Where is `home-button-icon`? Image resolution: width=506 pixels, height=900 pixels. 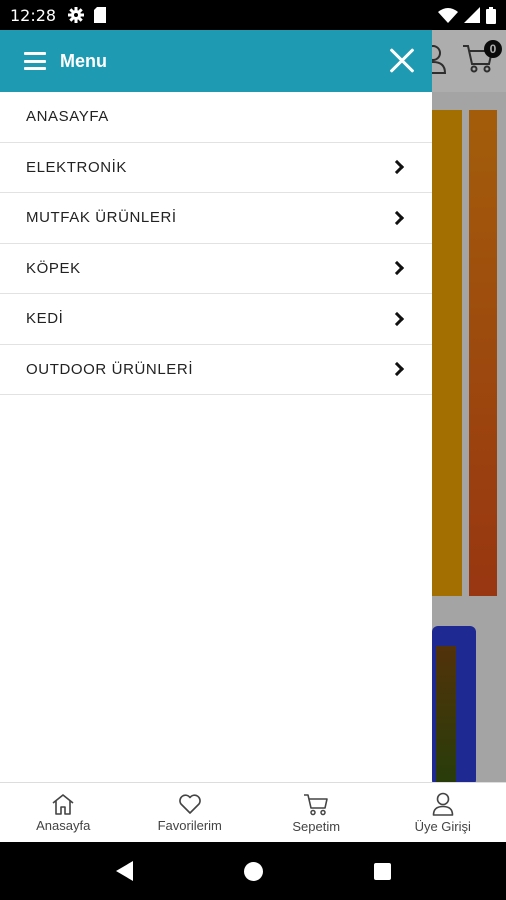 home-button-icon is located at coordinates (253, 871).